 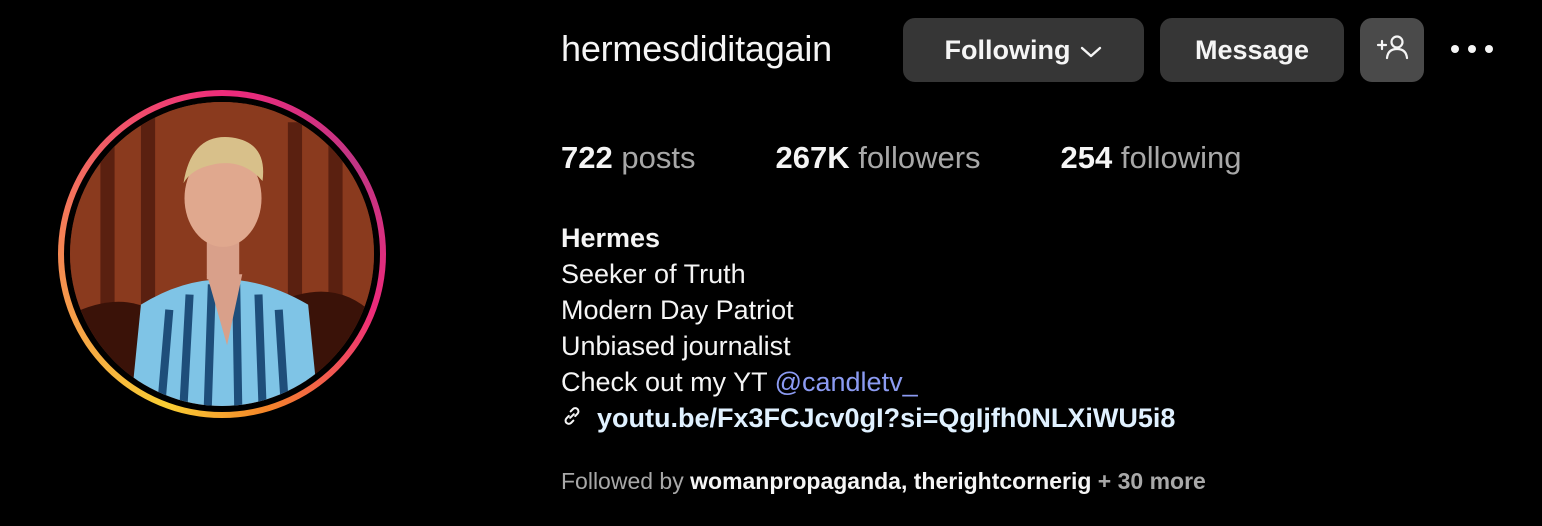 What do you see at coordinates (676, 346) in the screenshot?
I see `bio-line: Unbiased journalist` at bounding box center [676, 346].